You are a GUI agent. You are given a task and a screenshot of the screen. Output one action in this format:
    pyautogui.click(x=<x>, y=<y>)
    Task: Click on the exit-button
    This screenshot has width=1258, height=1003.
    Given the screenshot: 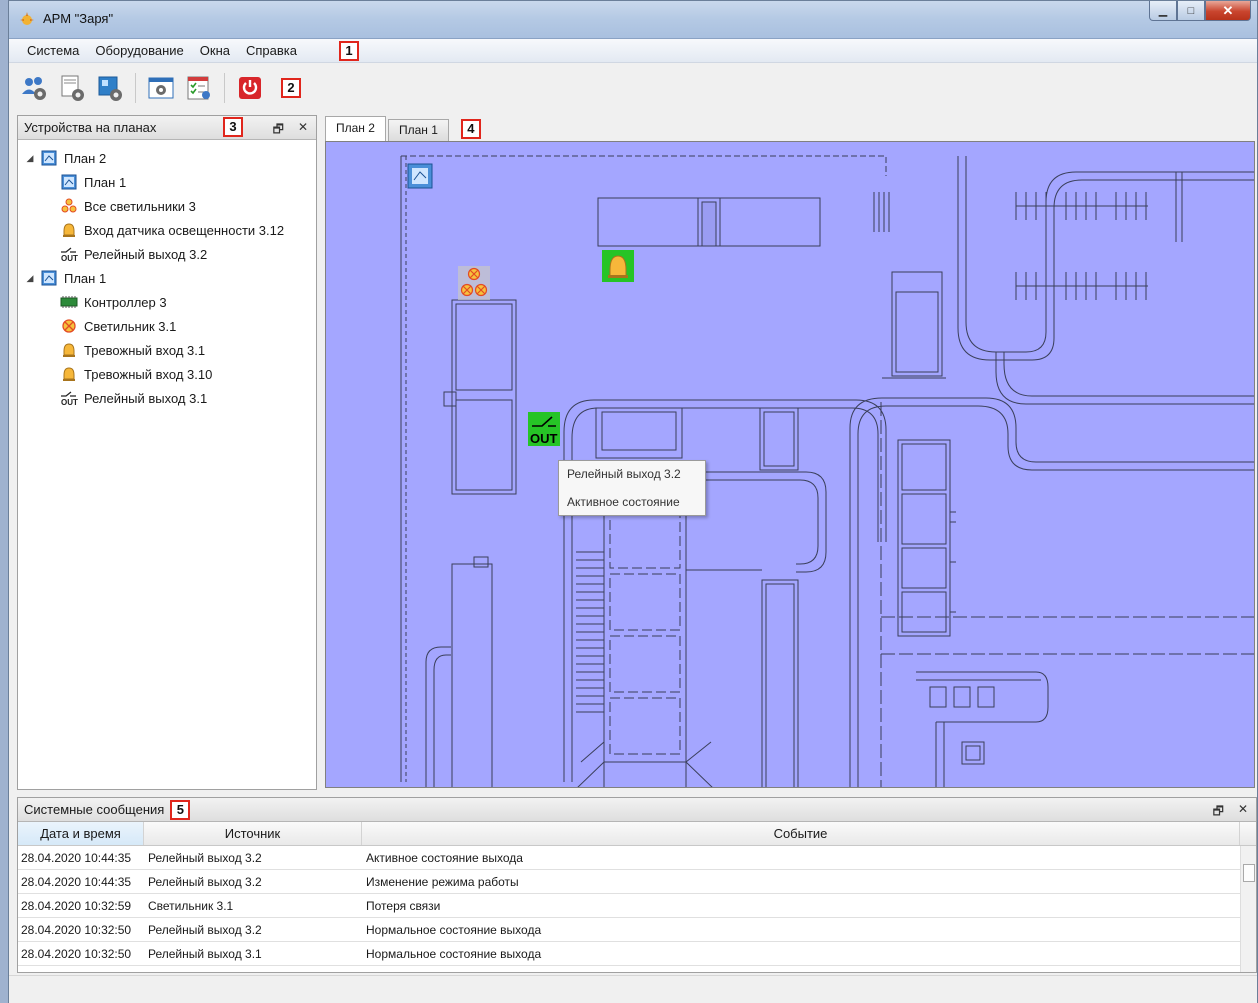 What is the action you would take?
    pyautogui.click(x=250, y=88)
    